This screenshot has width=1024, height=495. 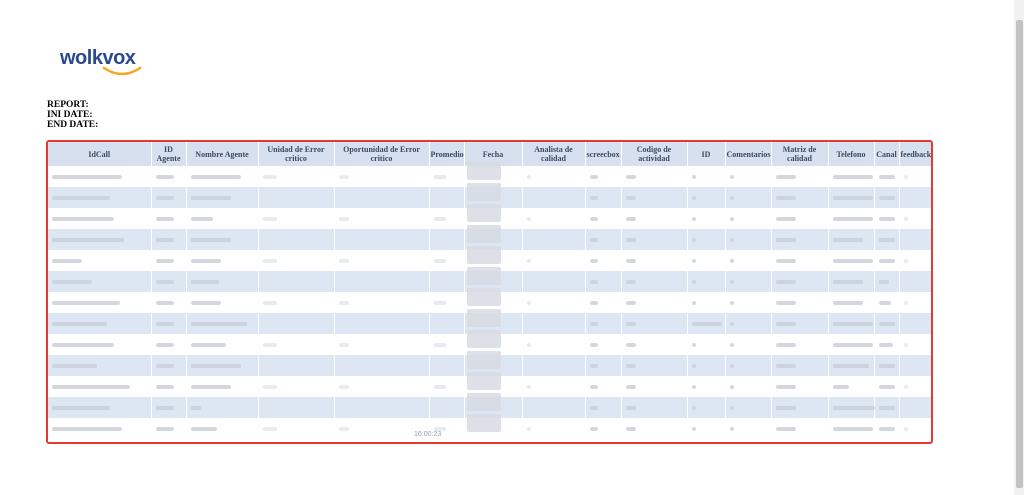 What do you see at coordinates (706, 154) in the screenshot?
I see `column-header: ID` at bounding box center [706, 154].